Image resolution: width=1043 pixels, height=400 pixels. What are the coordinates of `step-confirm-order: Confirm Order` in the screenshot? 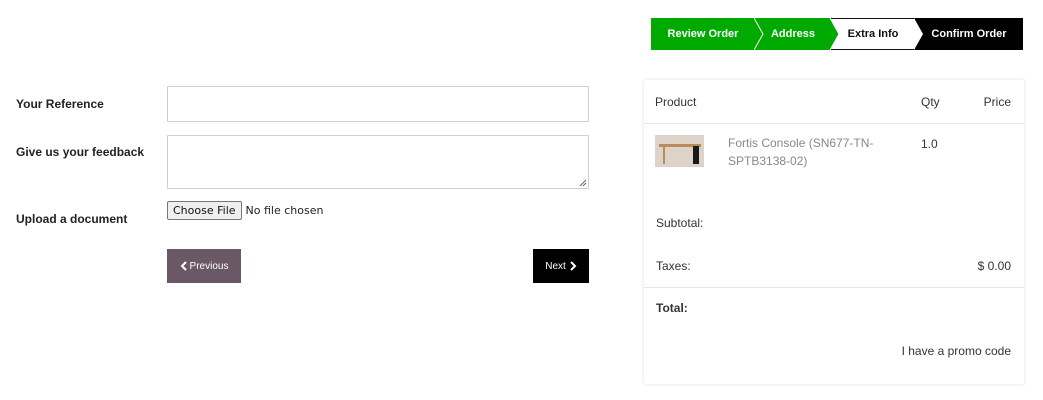 It's located at (969, 34).